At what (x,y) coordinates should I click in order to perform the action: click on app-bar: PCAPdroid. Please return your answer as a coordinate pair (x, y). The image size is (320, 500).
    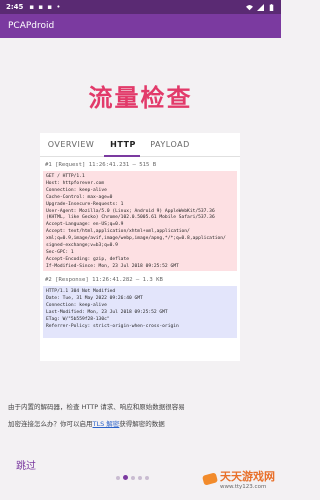
    Looking at the image, I should click on (140, 26).